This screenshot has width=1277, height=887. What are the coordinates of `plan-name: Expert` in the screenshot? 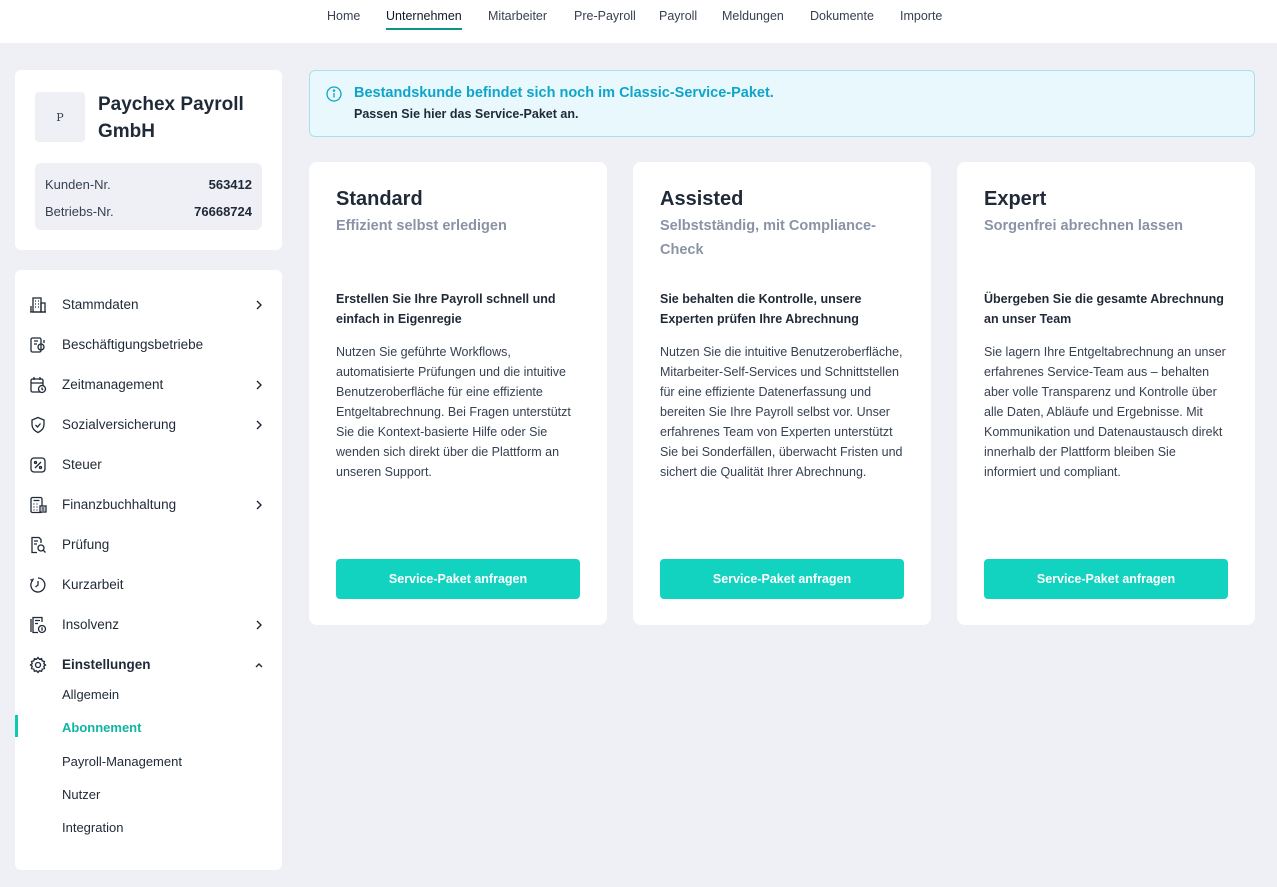 It's located at (1015, 199).